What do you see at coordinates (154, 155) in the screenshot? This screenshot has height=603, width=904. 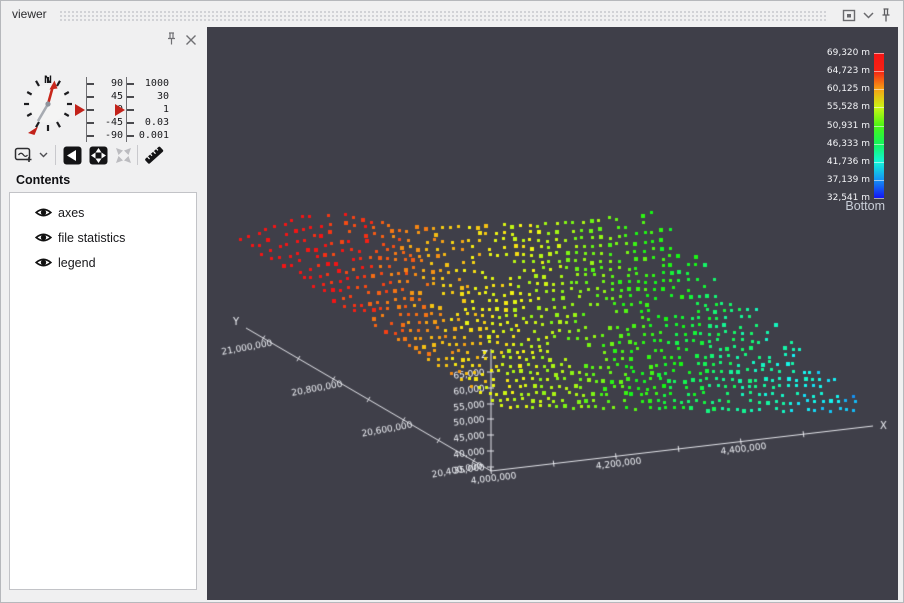 I see `measure-button` at bounding box center [154, 155].